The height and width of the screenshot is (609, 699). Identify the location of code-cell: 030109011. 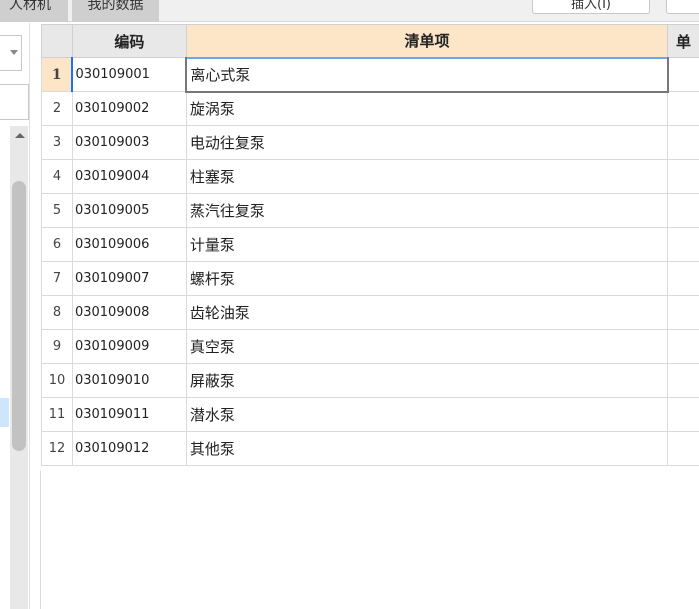
(129, 414).